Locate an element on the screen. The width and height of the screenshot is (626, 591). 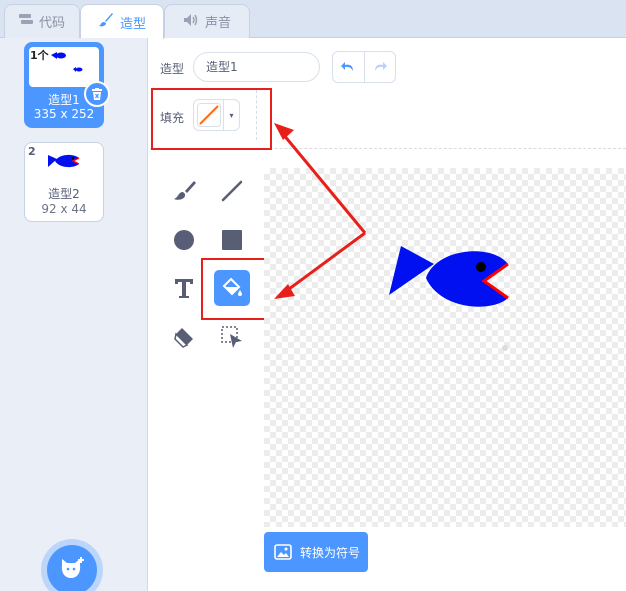
convert-label: 转换为符号 is located at coordinates (330, 552).